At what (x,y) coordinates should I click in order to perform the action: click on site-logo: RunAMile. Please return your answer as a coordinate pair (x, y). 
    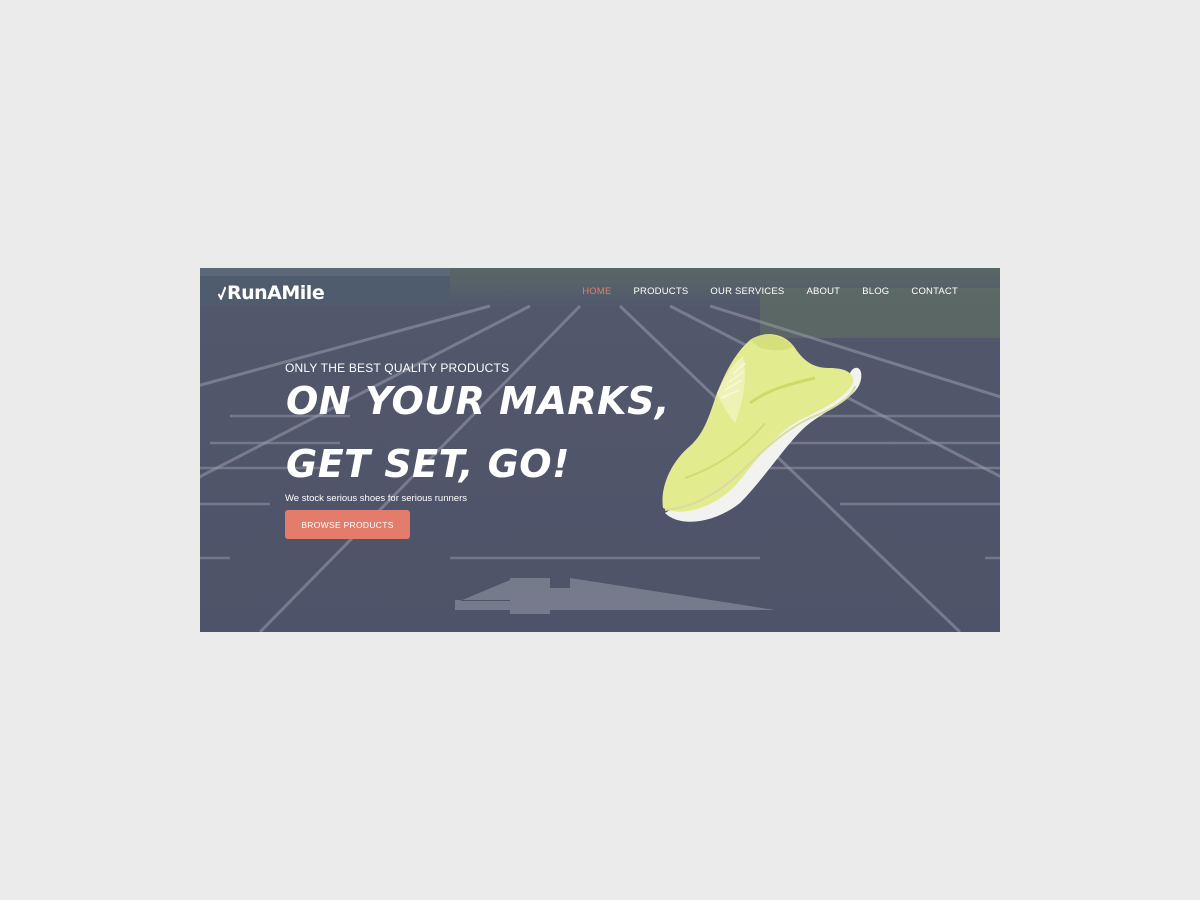
    Looking at the image, I should click on (271, 293).